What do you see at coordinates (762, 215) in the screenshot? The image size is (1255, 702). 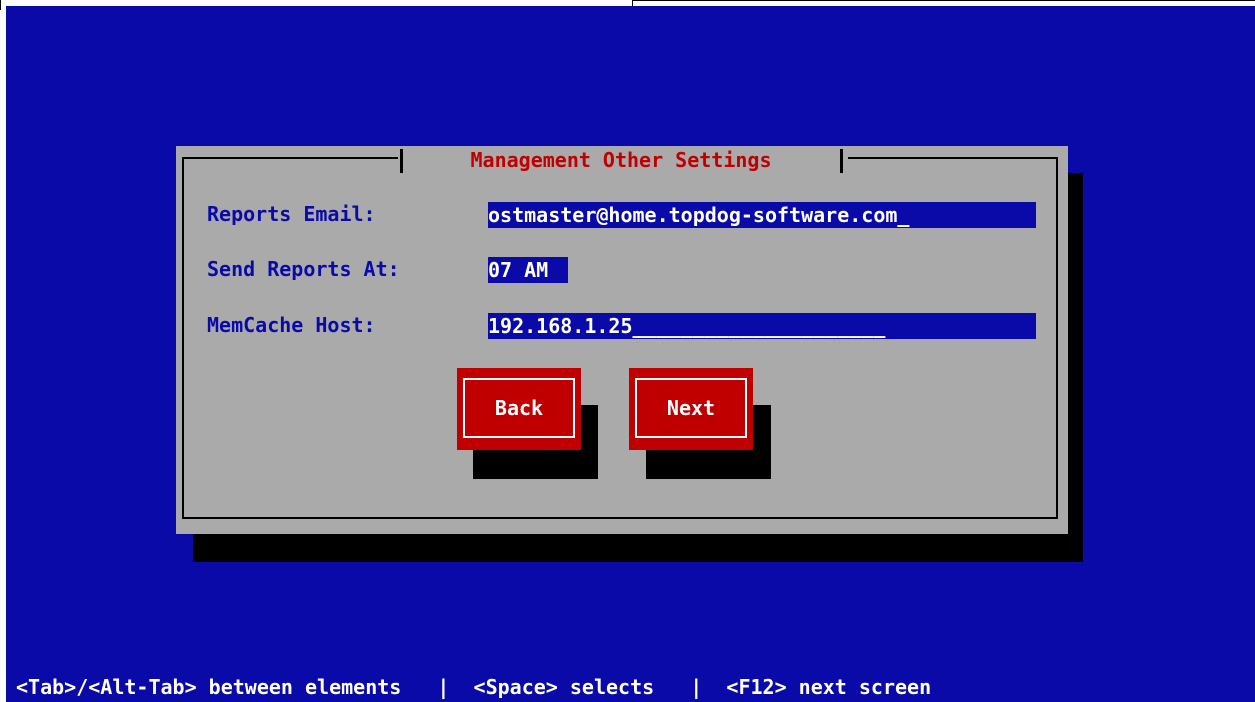 I see `reports-email-input: ostmaster@home.topdog-software.com_` at bounding box center [762, 215].